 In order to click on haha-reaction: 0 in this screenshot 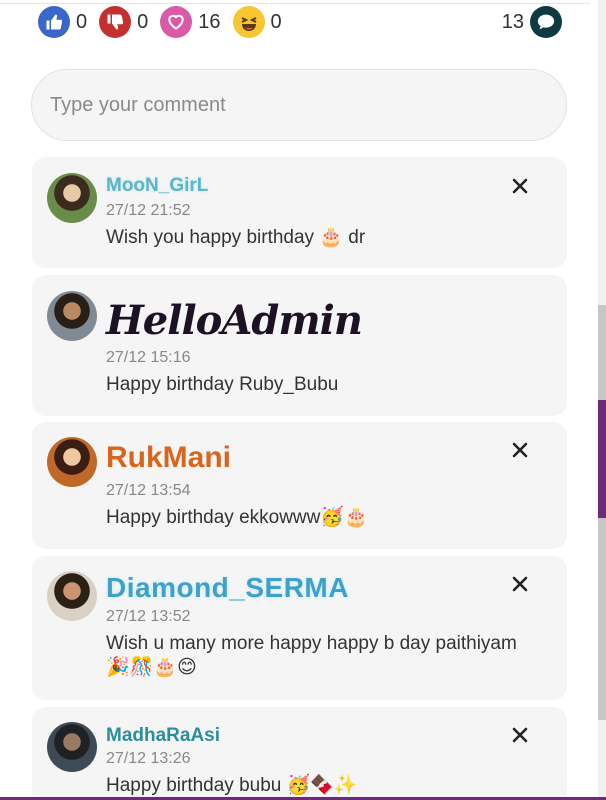, I will do `click(257, 22)`.